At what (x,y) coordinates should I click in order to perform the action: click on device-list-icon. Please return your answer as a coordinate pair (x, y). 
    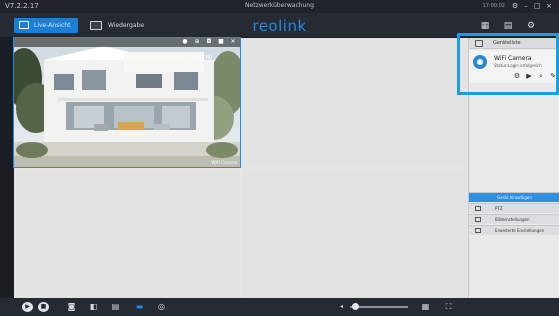
    Looking at the image, I should click on (479, 43).